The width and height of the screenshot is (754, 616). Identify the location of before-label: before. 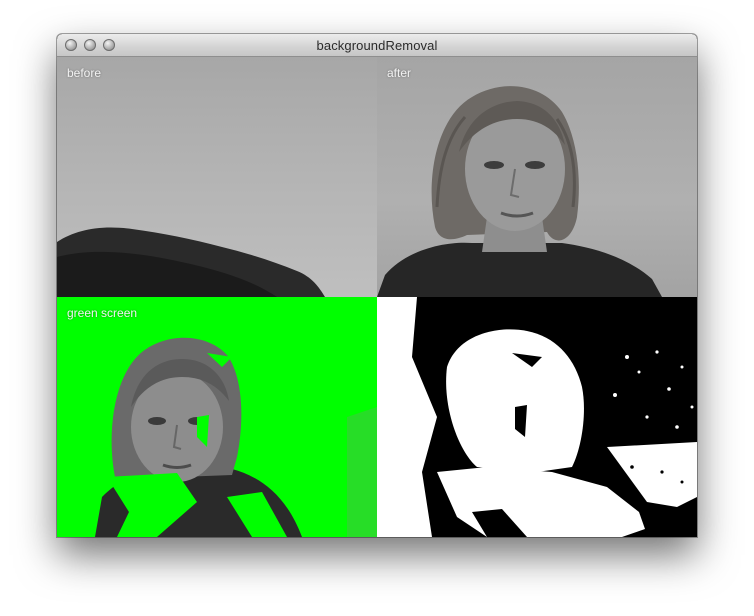
(84, 73).